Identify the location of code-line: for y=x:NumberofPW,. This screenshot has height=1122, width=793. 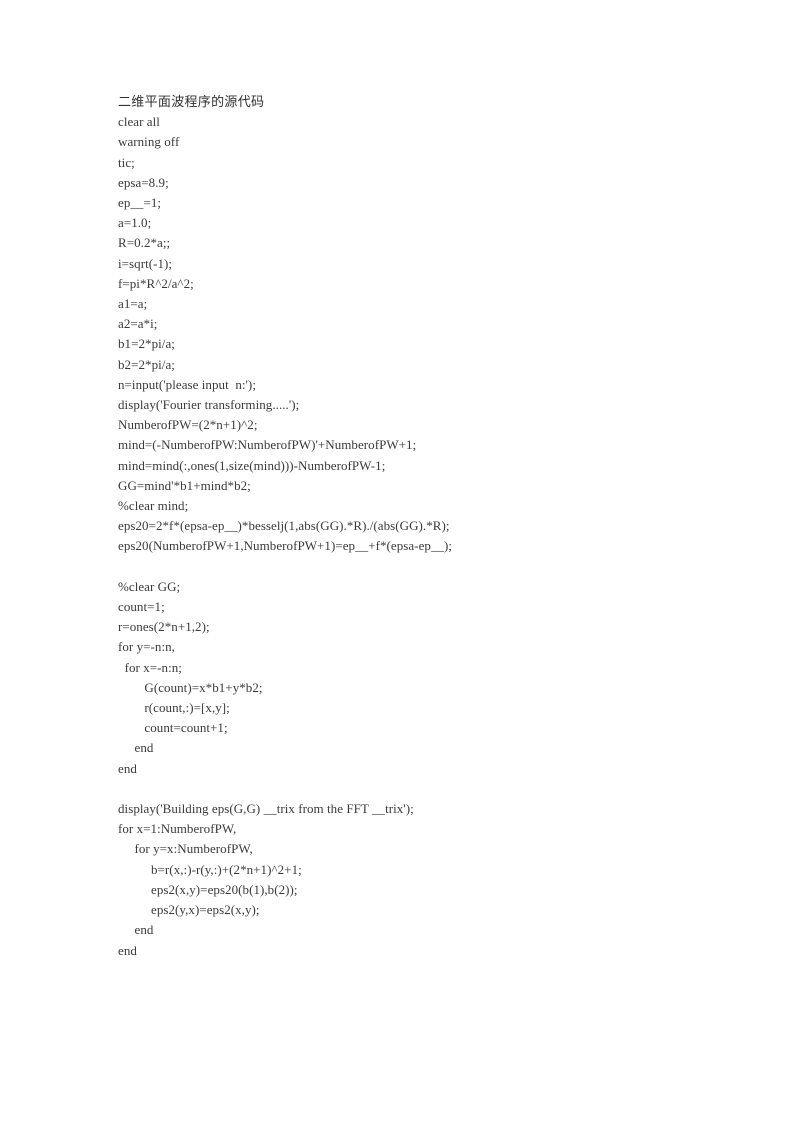
(185, 849).